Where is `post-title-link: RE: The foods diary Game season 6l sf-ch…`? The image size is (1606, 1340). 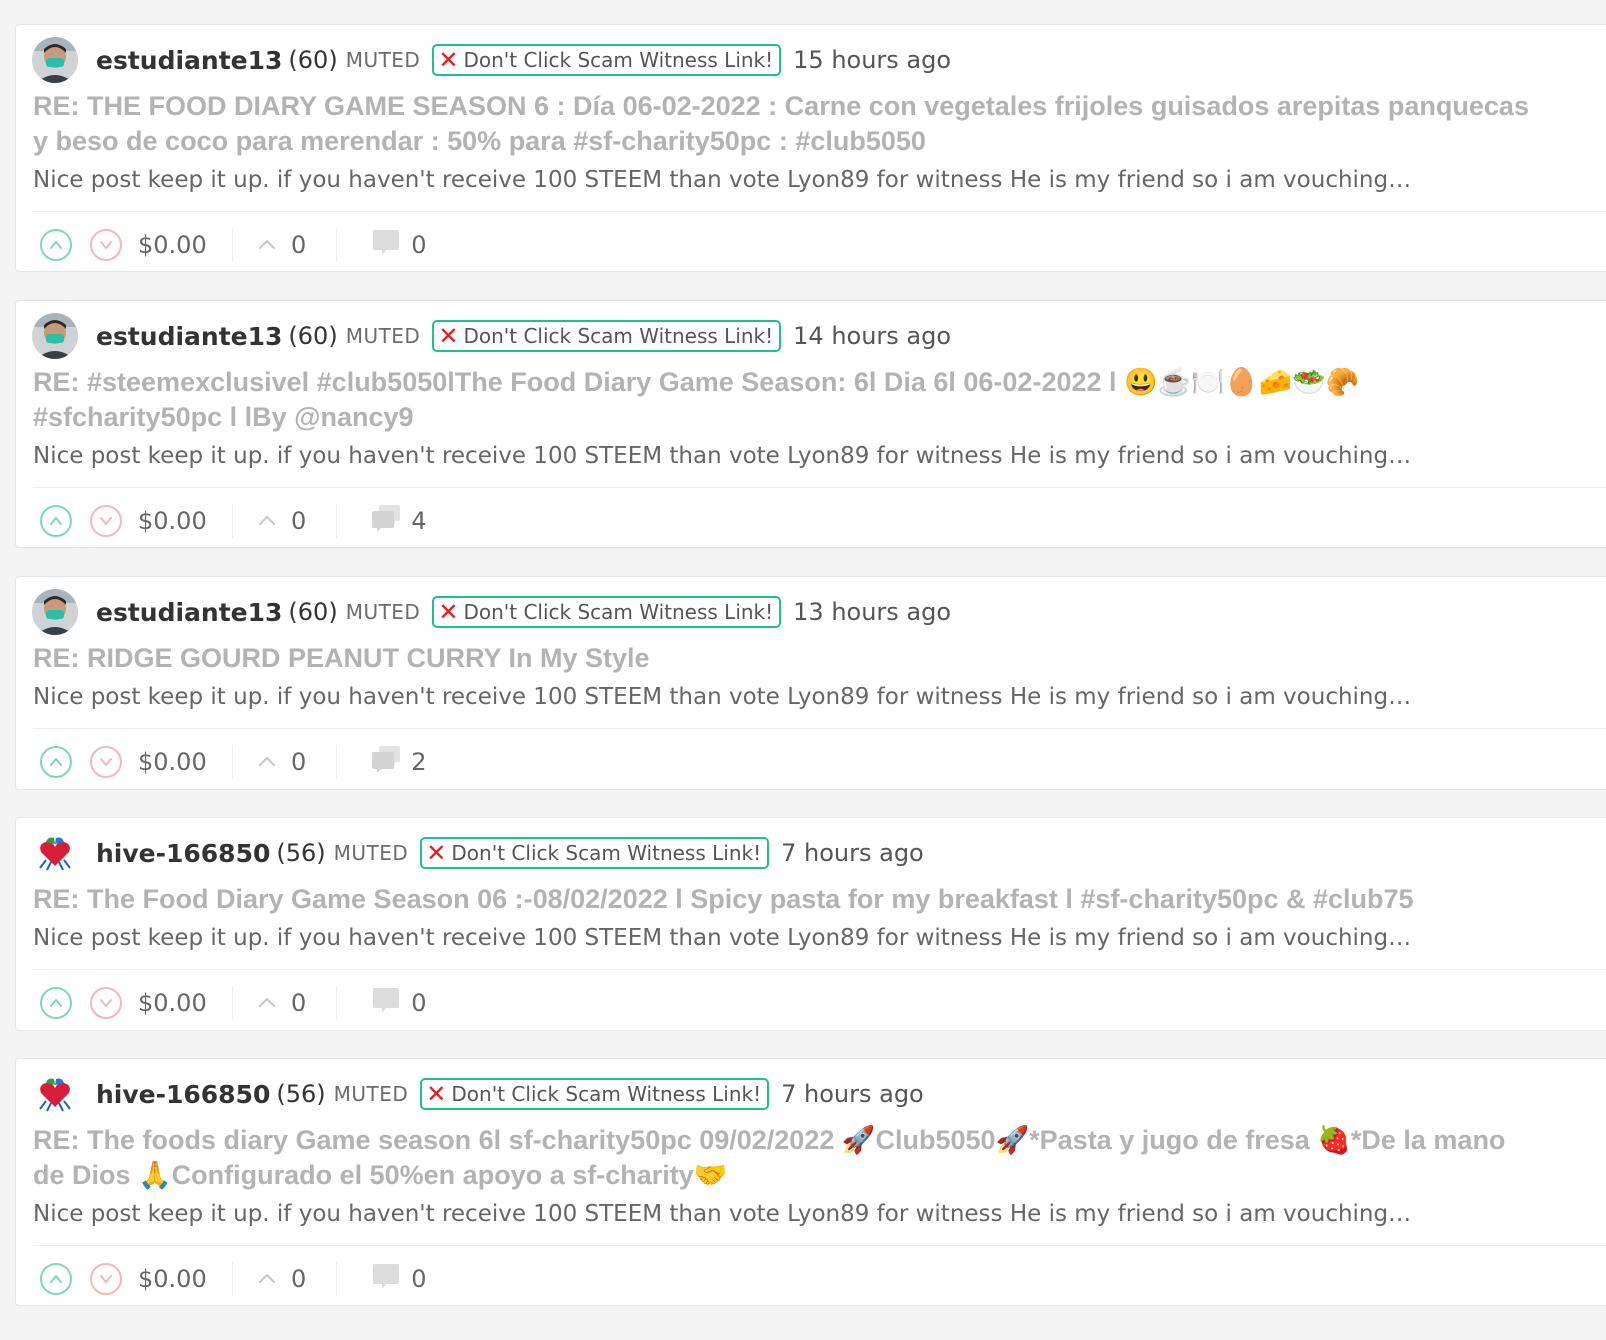 post-title-link: RE: The foods diary Game season 6l sf-ch… is located at coordinates (788, 1158).